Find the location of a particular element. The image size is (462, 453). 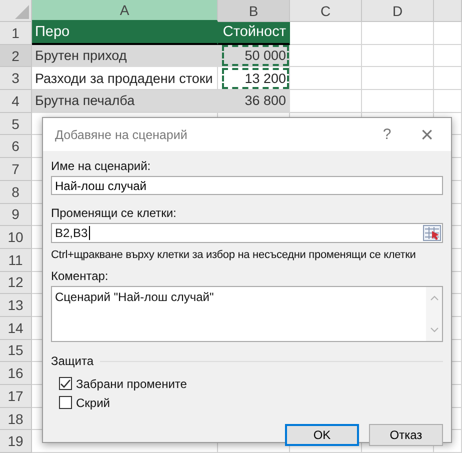

row-header: 16 is located at coordinates (16, 373).